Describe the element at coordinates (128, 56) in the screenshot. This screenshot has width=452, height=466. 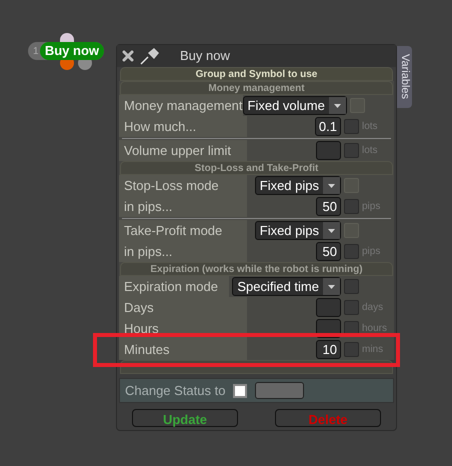
I see `close-icon` at that location.